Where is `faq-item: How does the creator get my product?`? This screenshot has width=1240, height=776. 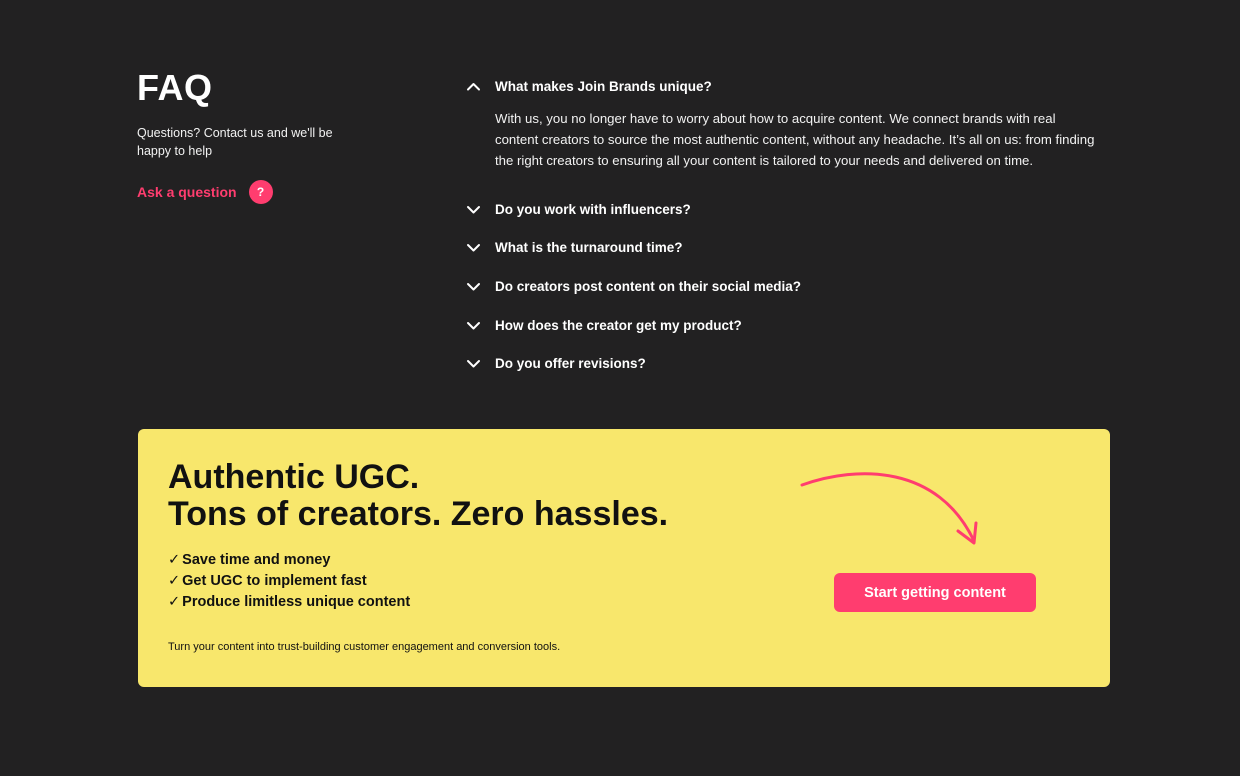 faq-item: How does the creator get my product? is located at coordinates (786, 325).